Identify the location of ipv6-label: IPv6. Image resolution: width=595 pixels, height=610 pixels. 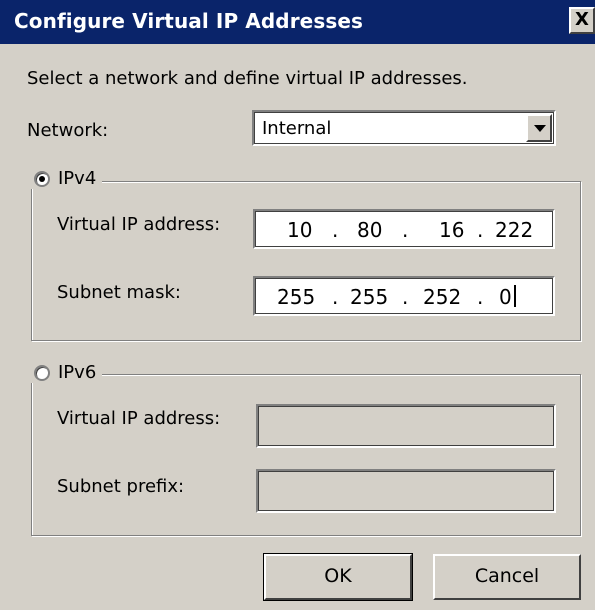
(77, 372).